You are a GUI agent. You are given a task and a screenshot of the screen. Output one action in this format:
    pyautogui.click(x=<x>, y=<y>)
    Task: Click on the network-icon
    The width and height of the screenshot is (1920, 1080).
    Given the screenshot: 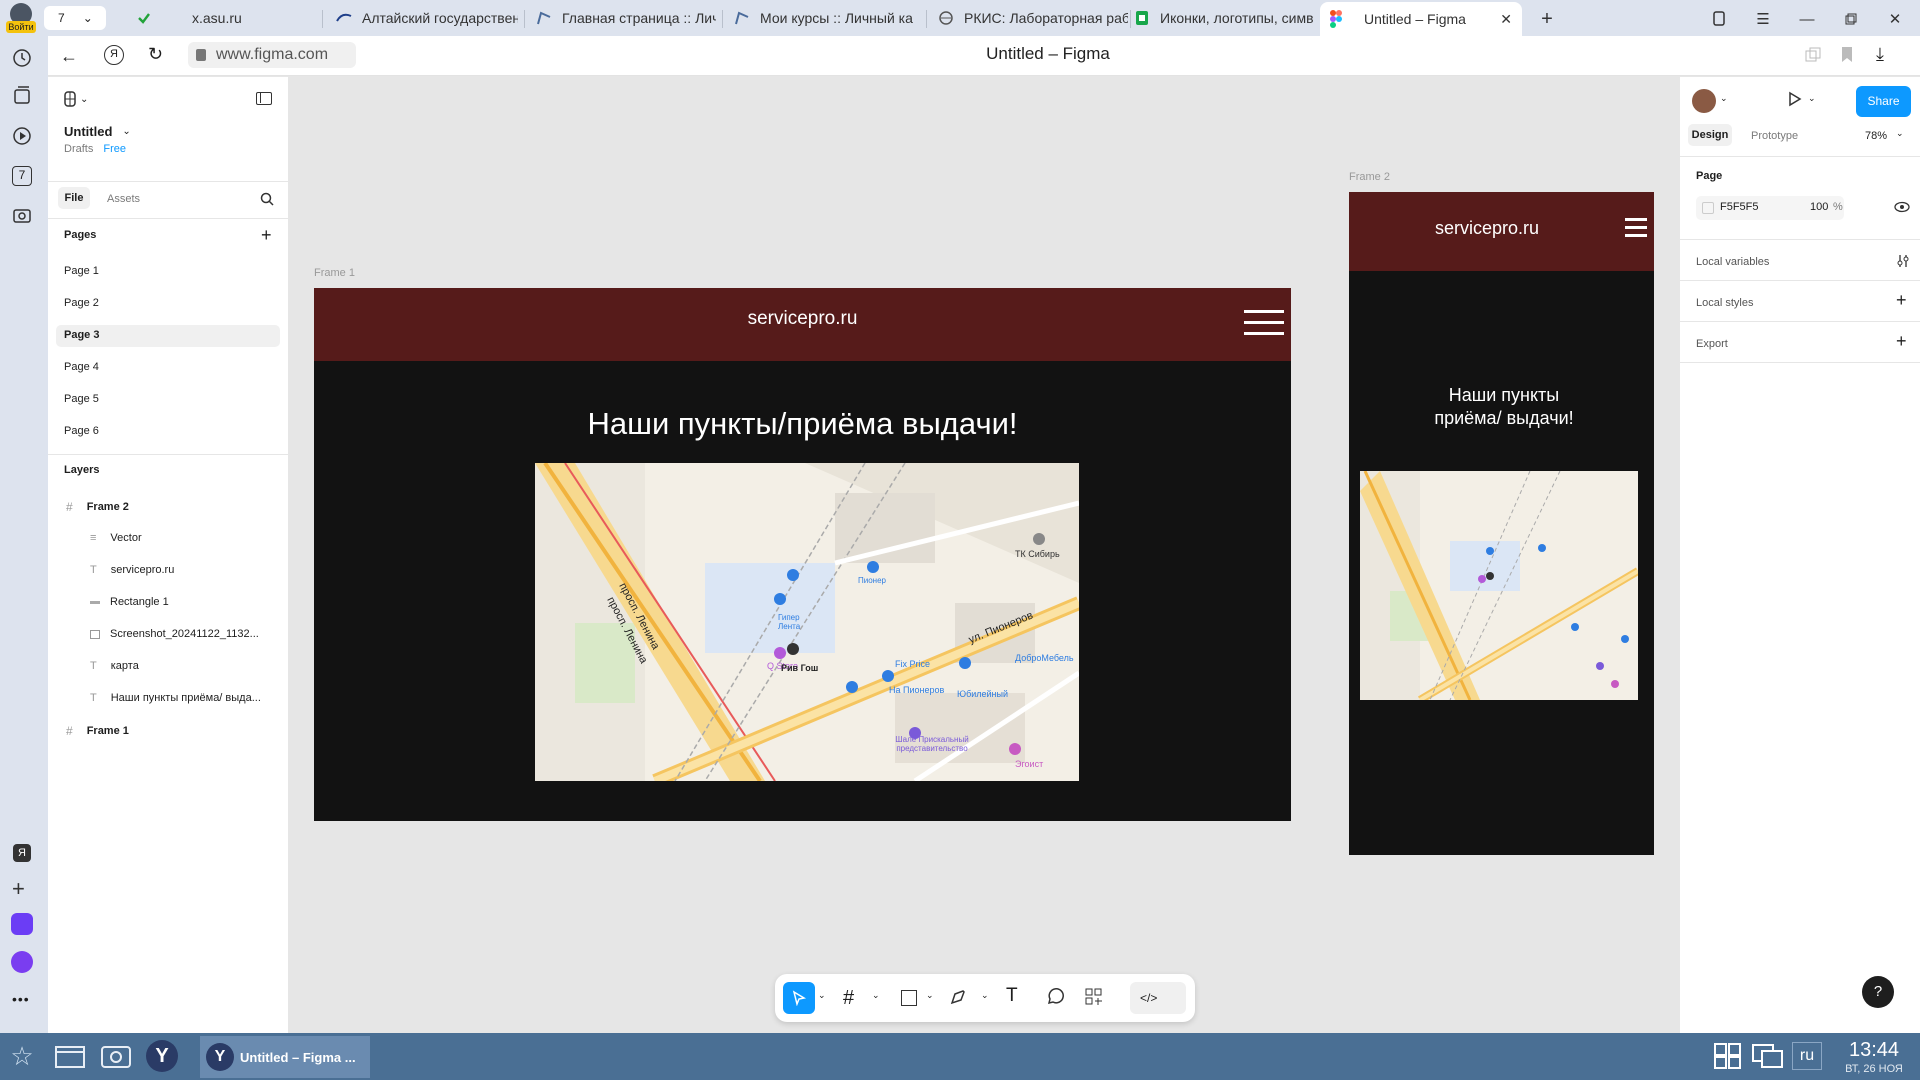 What is the action you would take?
    pyautogui.click(x=1768, y=1056)
    